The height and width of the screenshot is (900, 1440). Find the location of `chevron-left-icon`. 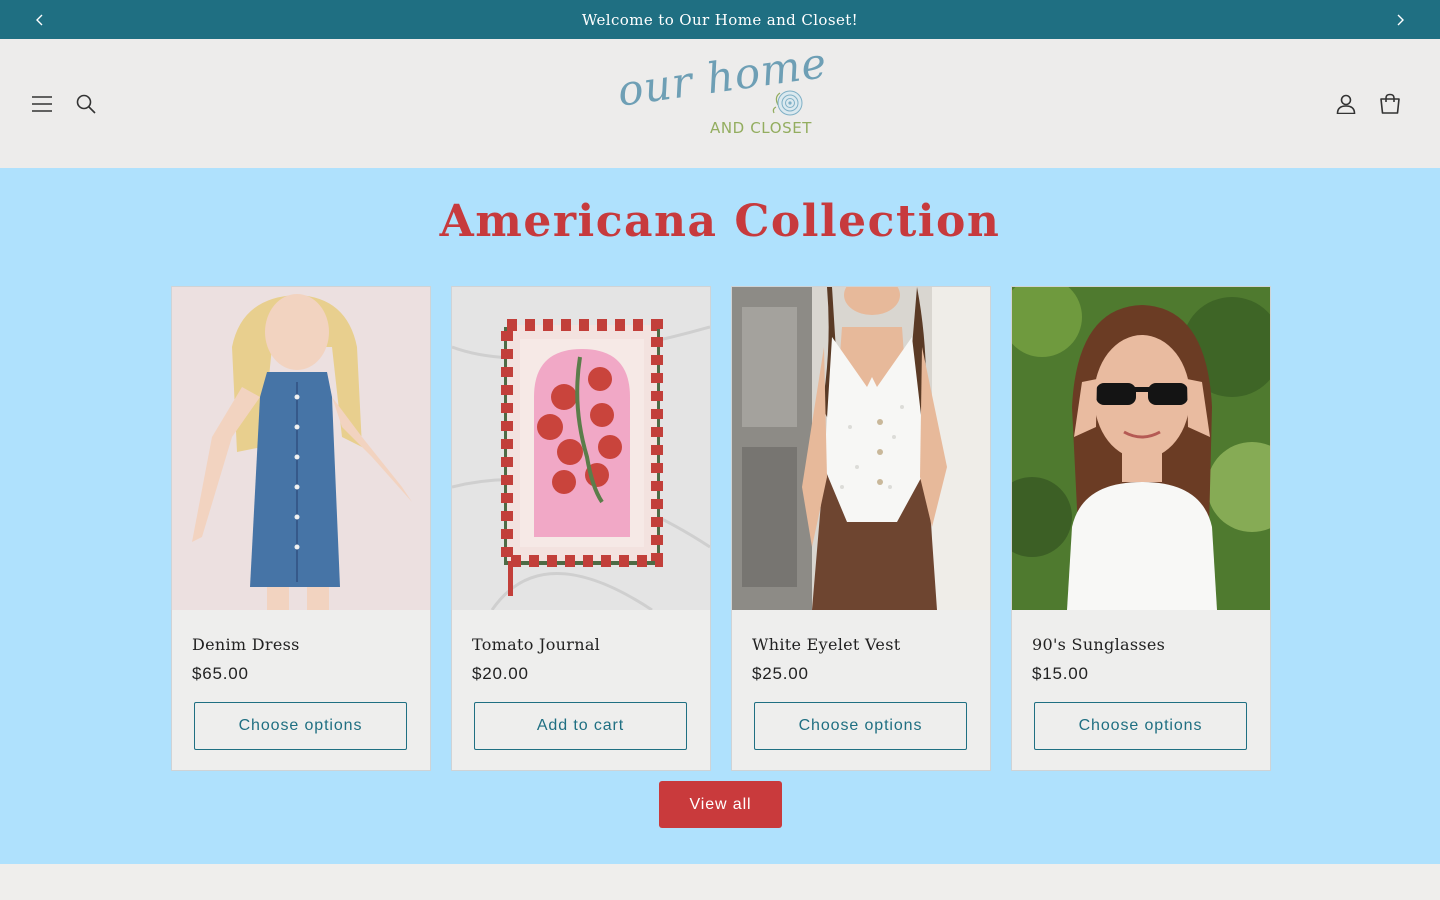

chevron-left-icon is located at coordinates (39, 19).